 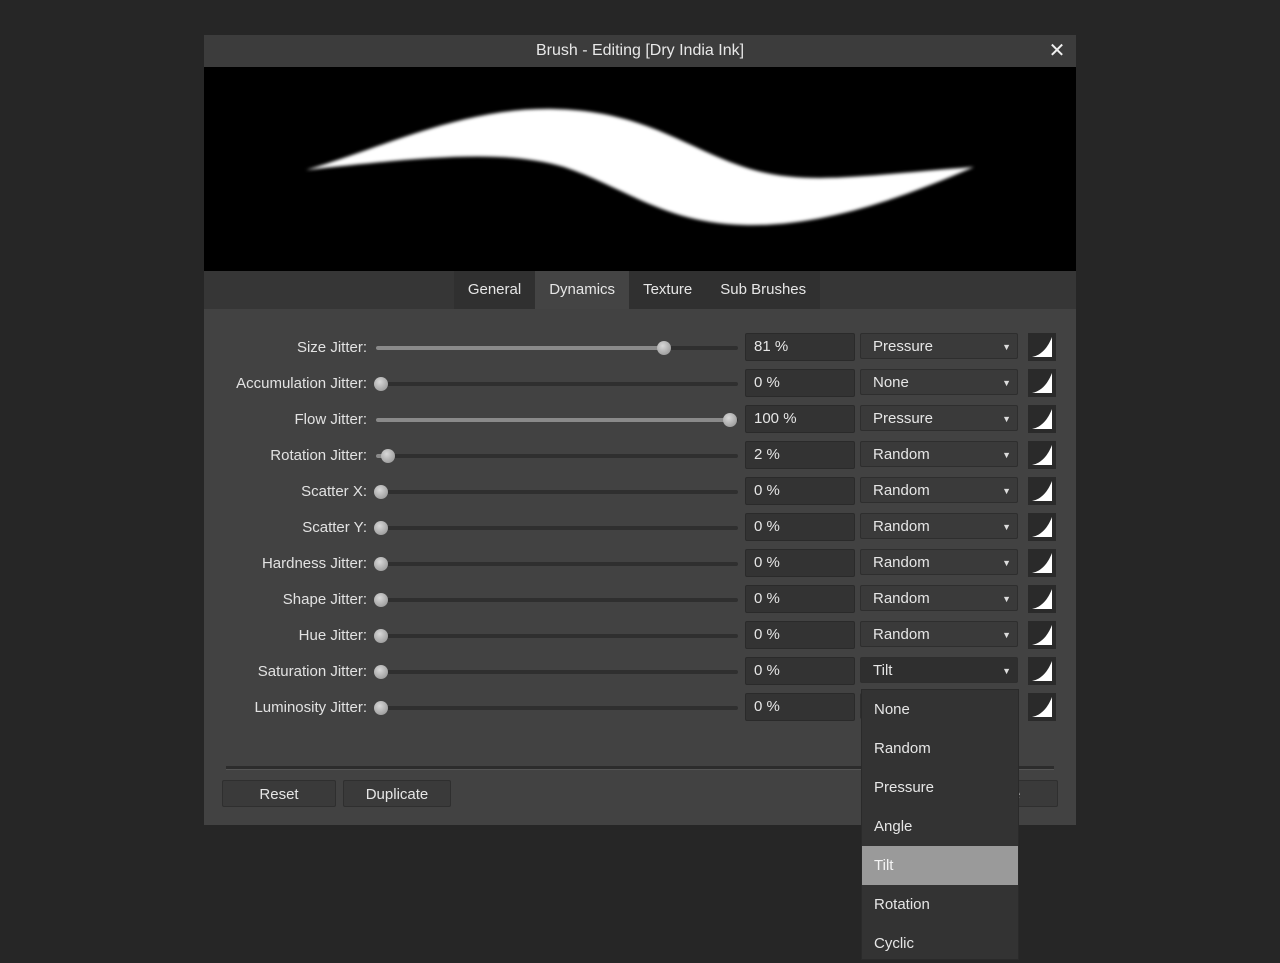 I want to click on row-size-jitter: Size Jitter: 81 % Pressure ▼, so click(x=640, y=348).